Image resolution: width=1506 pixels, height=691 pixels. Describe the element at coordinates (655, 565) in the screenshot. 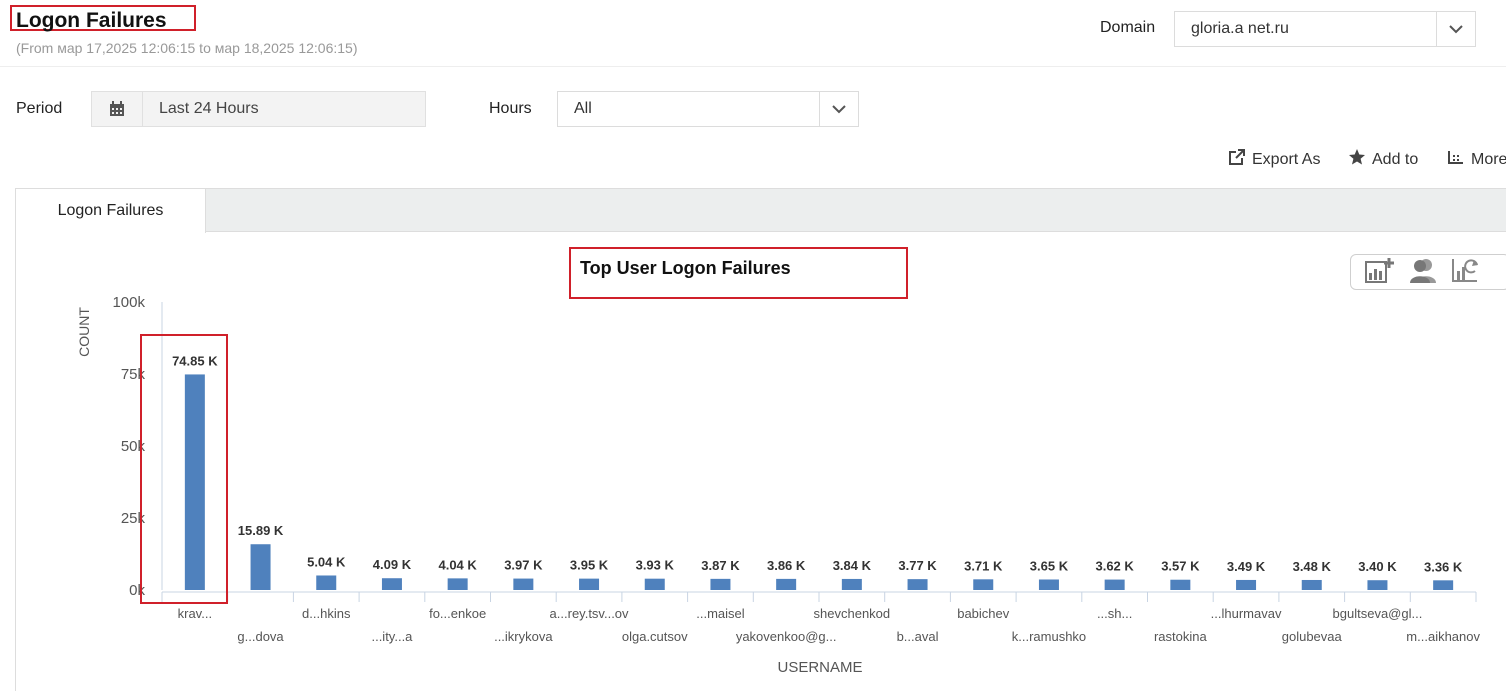

I see `data-label: 3.93 K` at that location.